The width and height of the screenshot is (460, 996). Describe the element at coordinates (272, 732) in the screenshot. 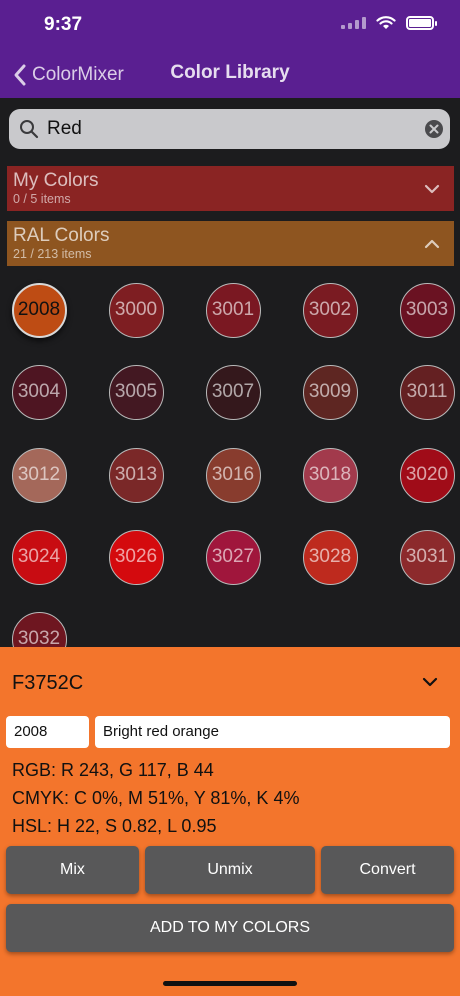

I see `color-name-field: Bright red orange` at that location.